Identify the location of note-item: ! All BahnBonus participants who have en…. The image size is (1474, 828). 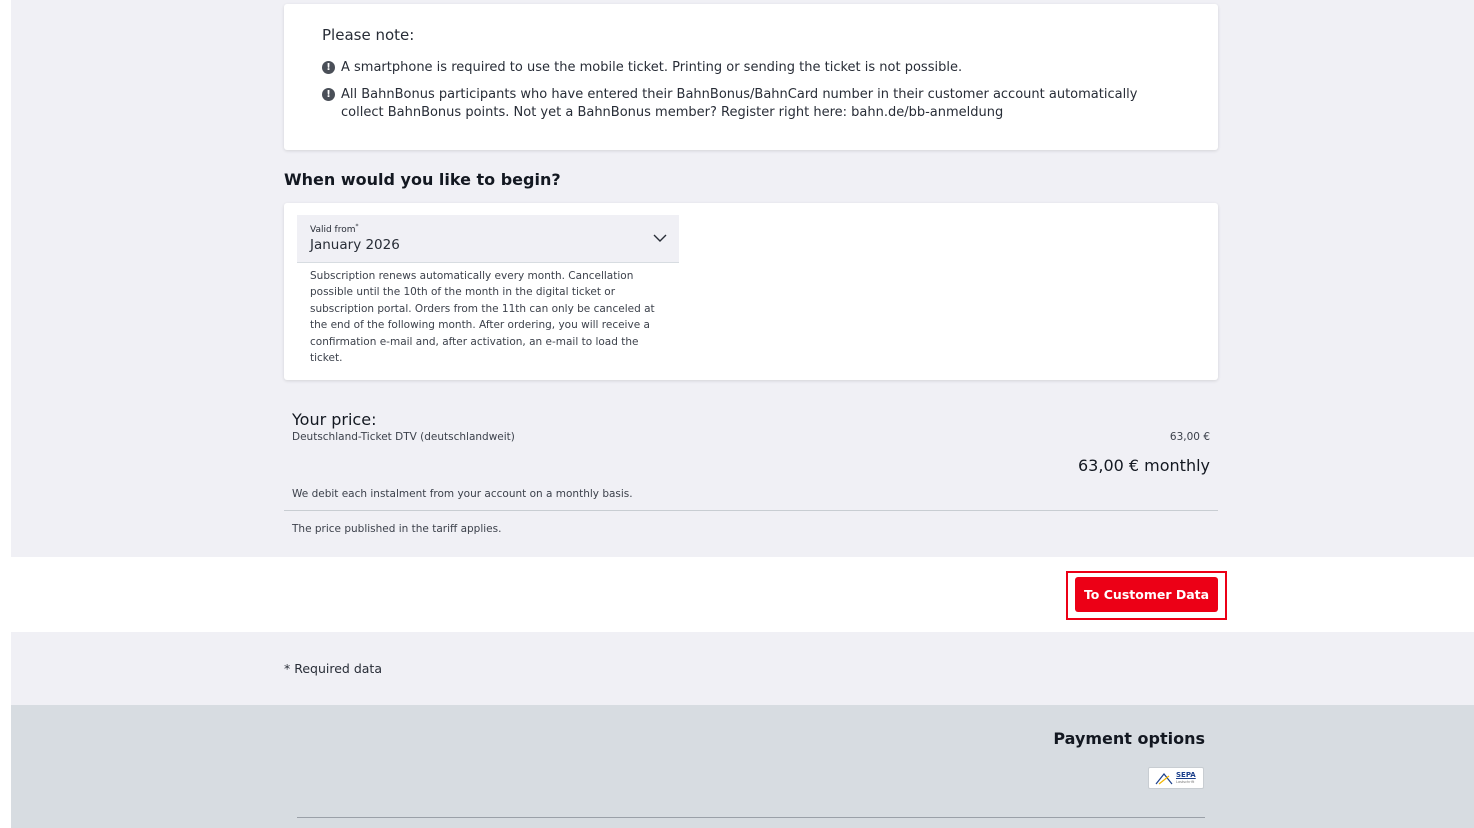
(746, 104).